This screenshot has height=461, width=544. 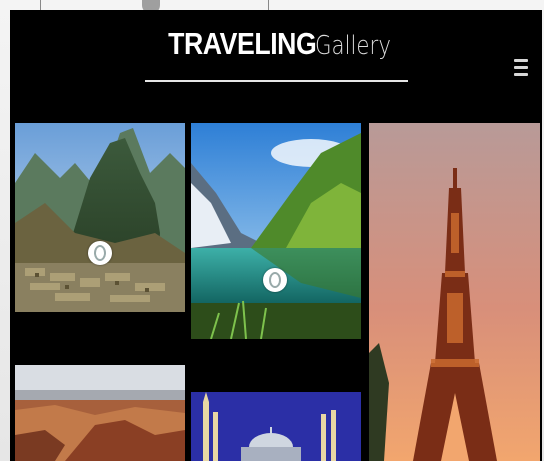 I want to click on gallery-card-lake, so click(x=276, y=231).